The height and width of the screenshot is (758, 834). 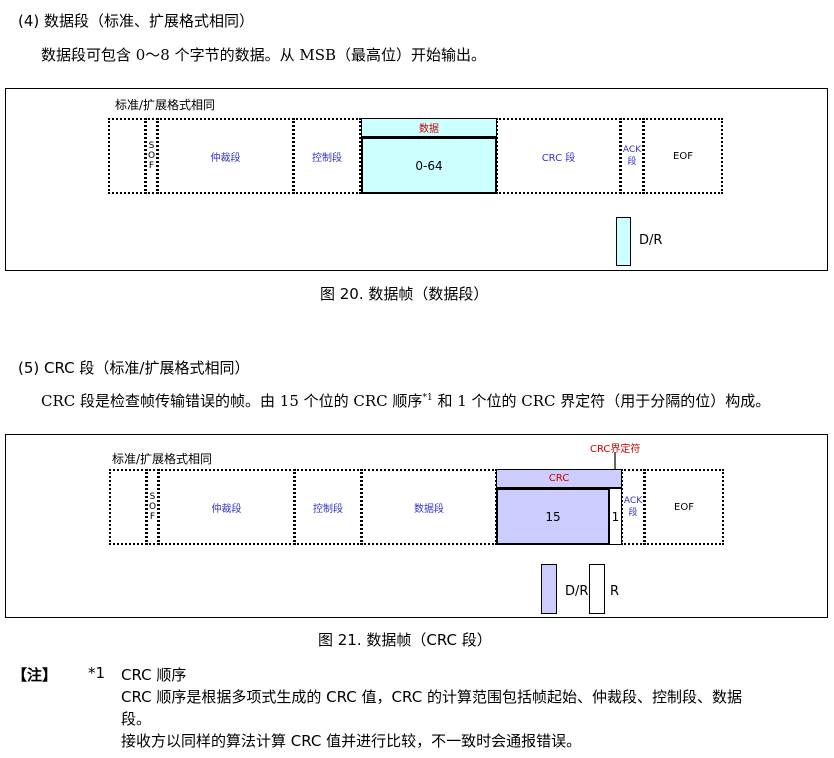 I want to click on fig21-dr-label: D/R, so click(x=577, y=591).